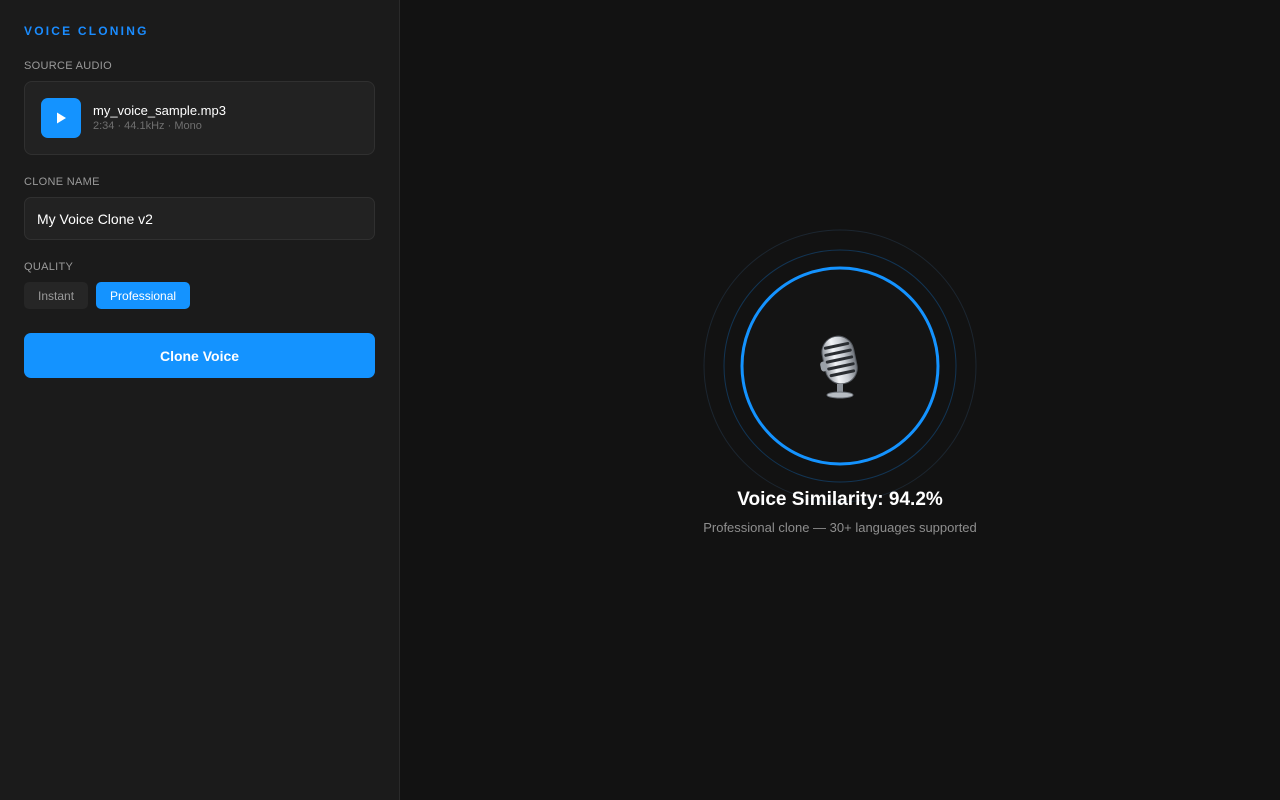 The width and height of the screenshot is (1280, 800). Describe the element at coordinates (147, 126) in the screenshot. I see `file-meta: 2:34 · 44.1kHz · Mono` at that location.